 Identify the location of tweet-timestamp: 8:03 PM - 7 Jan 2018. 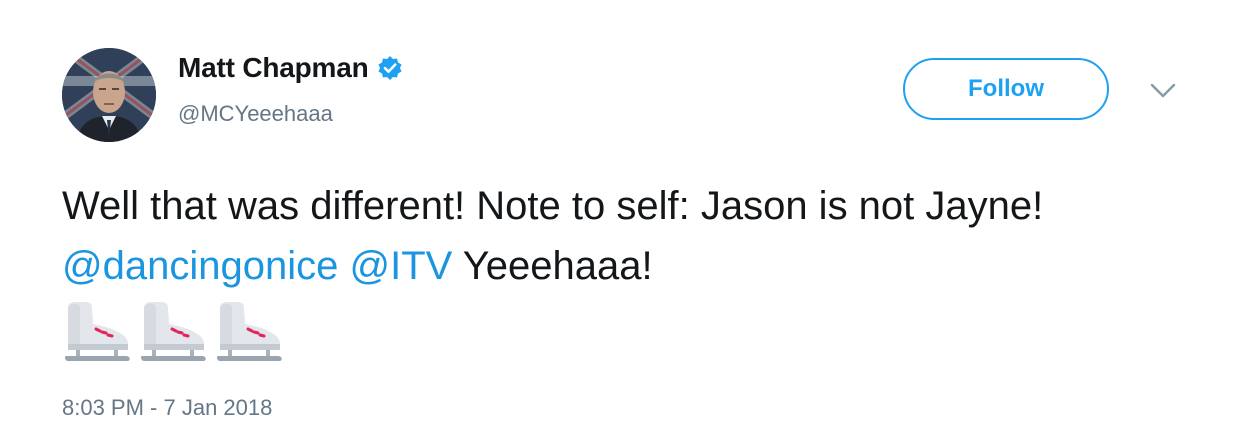
(167, 408).